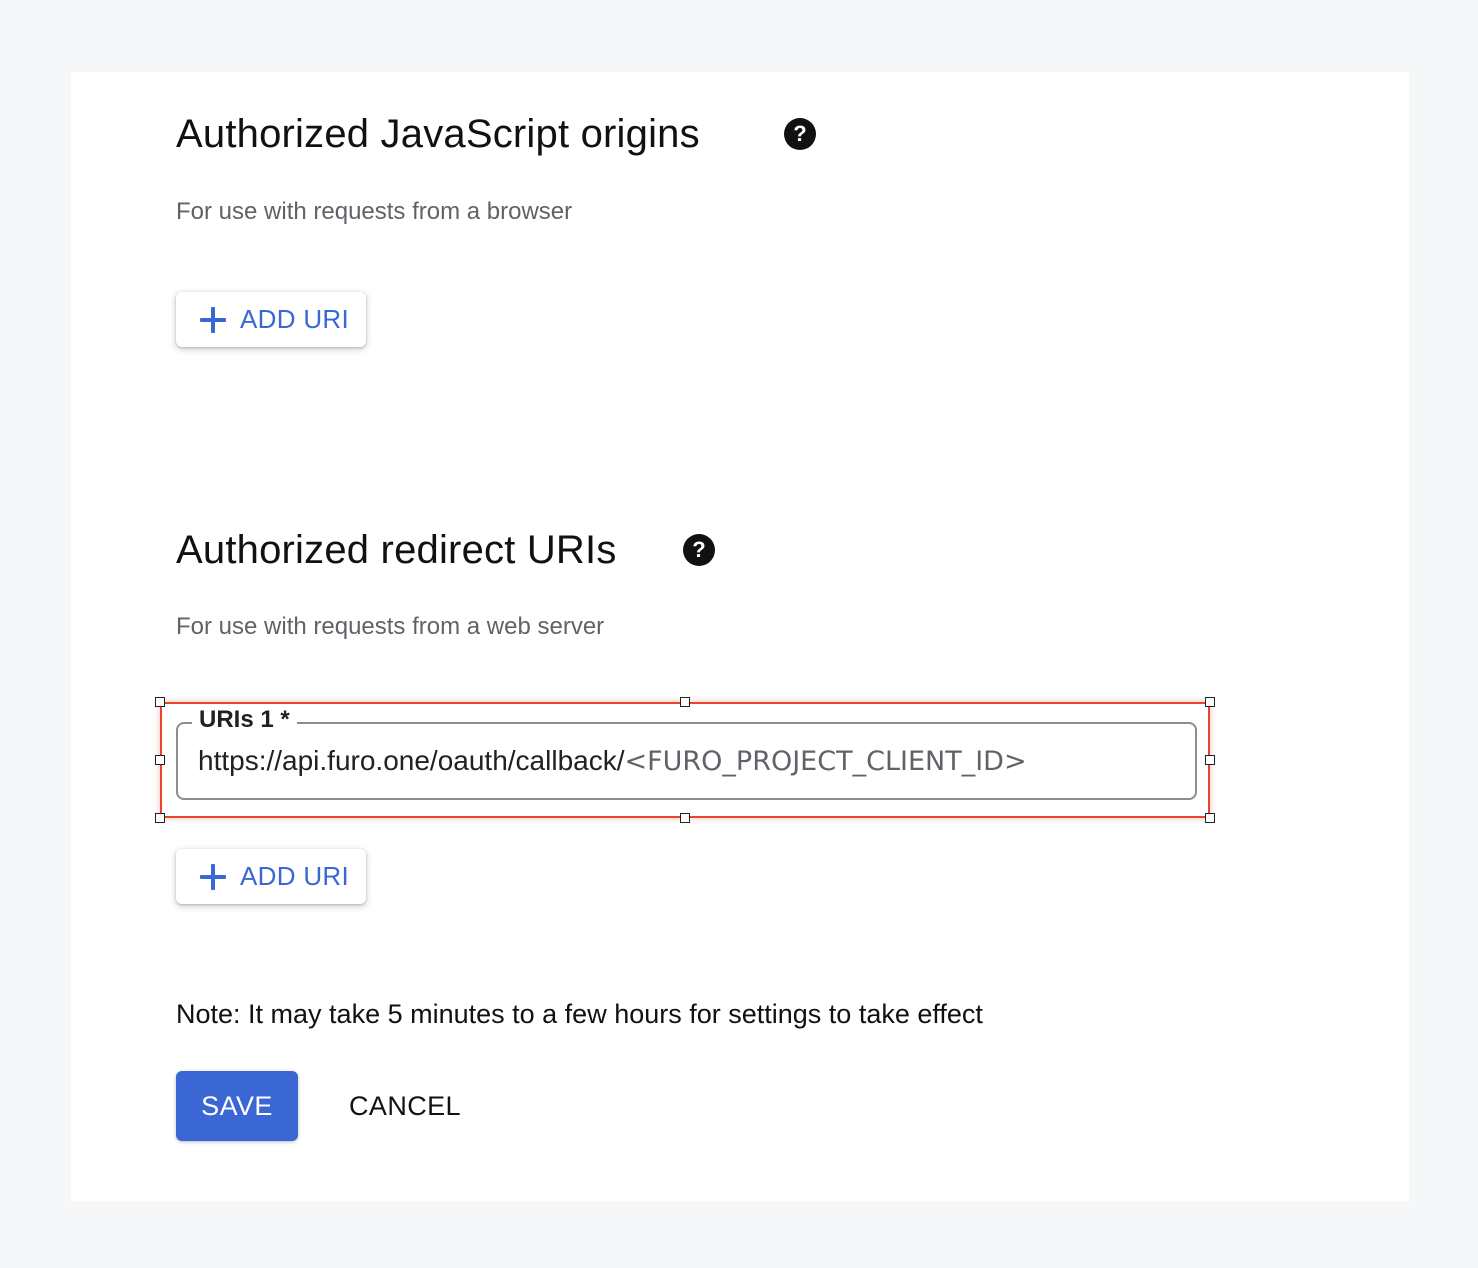 The height and width of the screenshot is (1268, 1478). I want to click on redirect-uri-1-label: URIs 1 *, so click(244, 720).